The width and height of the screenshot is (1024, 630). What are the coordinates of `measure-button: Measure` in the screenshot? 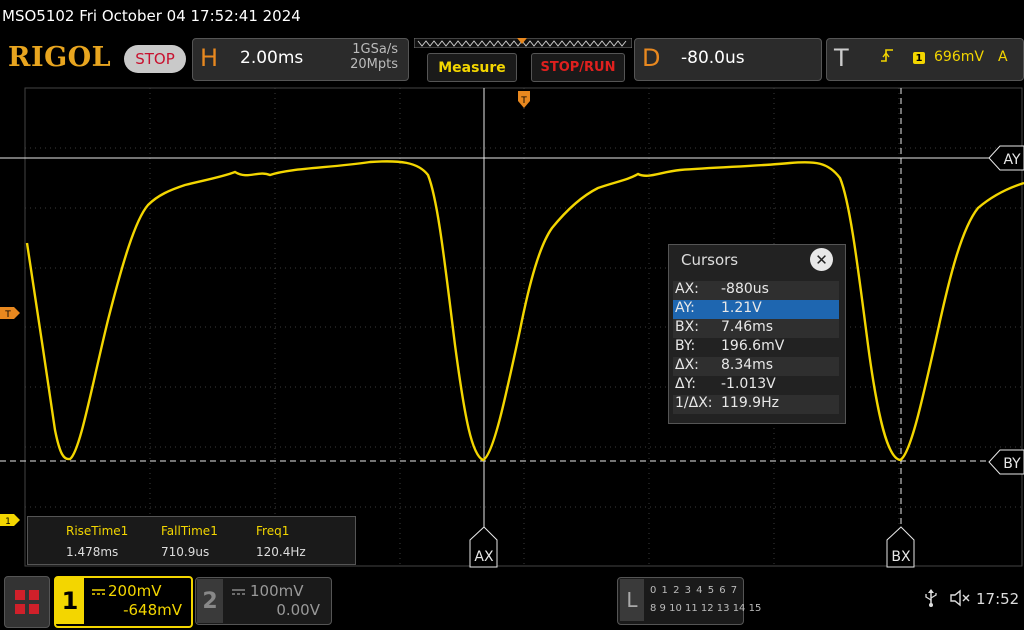 It's located at (472, 67).